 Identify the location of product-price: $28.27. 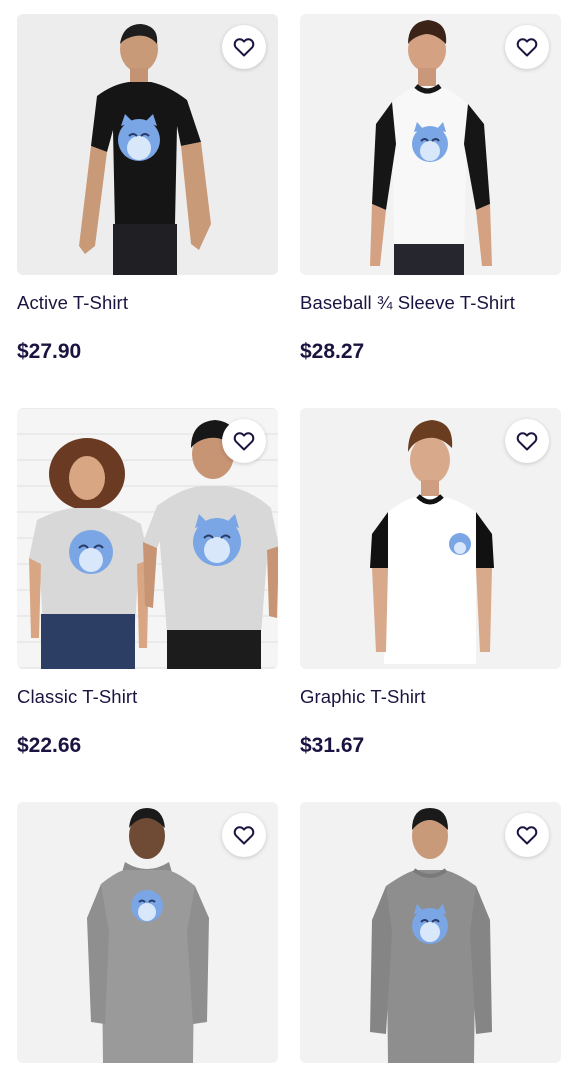
(332, 351).